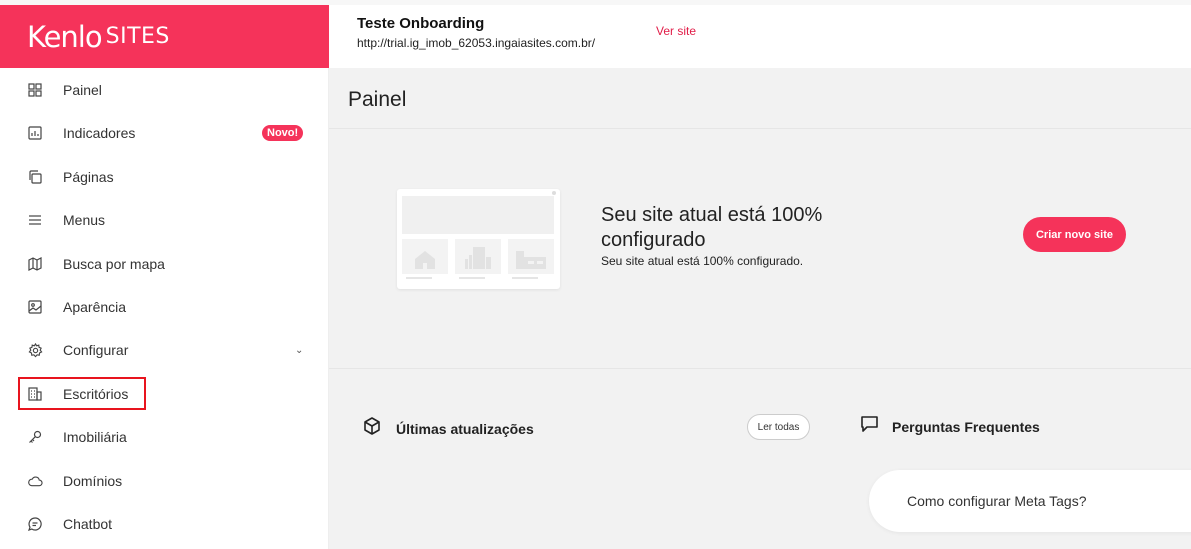 The image size is (1191, 549). I want to click on new-badge: Novo!, so click(283, 133).